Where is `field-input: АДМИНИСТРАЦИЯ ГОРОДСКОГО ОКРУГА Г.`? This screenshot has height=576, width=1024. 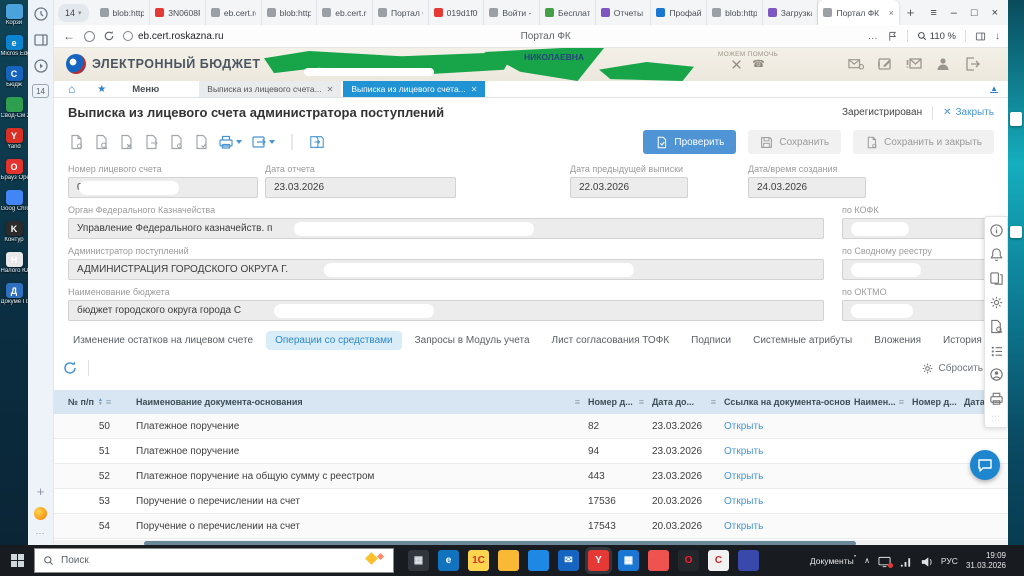 field-input: АДМИНИСТРАЦИЯ ГОРОДСКОГО ОКРУГА Г. is located at coordinates (446, 269).